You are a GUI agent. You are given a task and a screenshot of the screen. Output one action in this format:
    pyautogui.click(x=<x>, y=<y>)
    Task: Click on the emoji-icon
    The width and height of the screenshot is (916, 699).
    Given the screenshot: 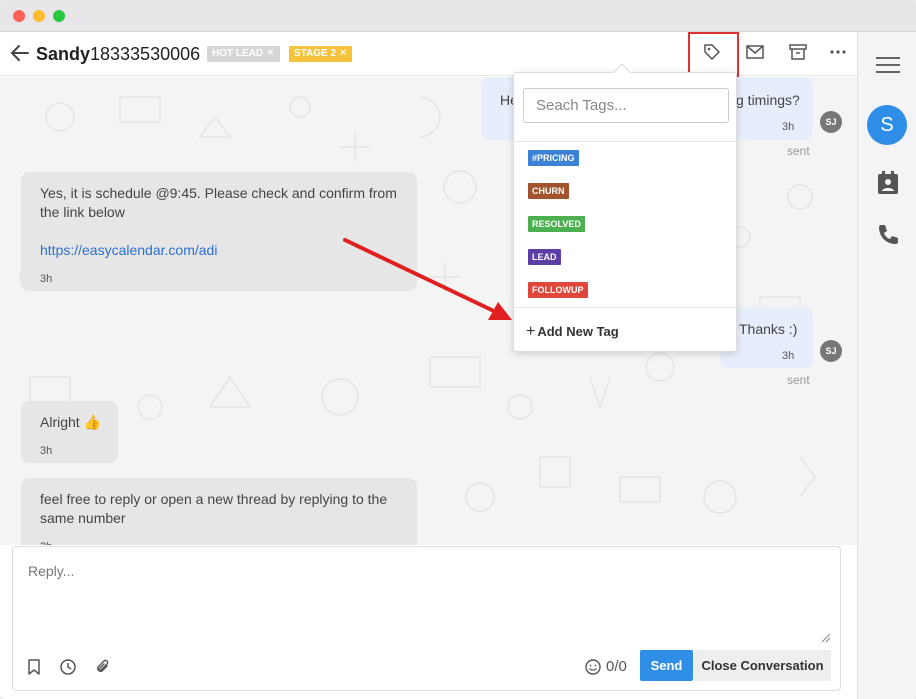 What is the action you would take?
    pyautogui.click(x=593, y=667)
    